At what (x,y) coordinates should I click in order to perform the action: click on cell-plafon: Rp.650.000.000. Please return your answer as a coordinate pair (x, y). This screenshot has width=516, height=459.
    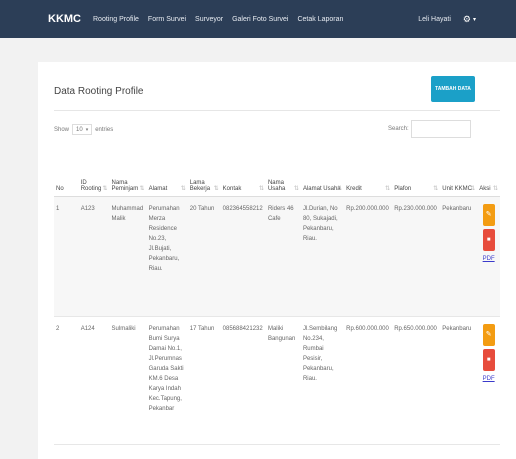
    Looking at the image, I should click on (416, 380).